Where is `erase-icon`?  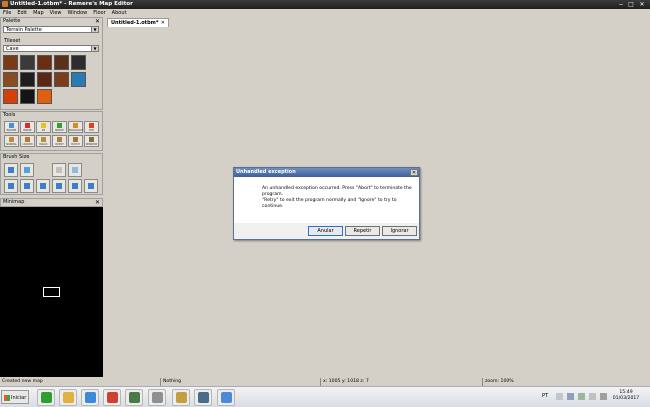 erase-icon is located at coordinates (27, 125).